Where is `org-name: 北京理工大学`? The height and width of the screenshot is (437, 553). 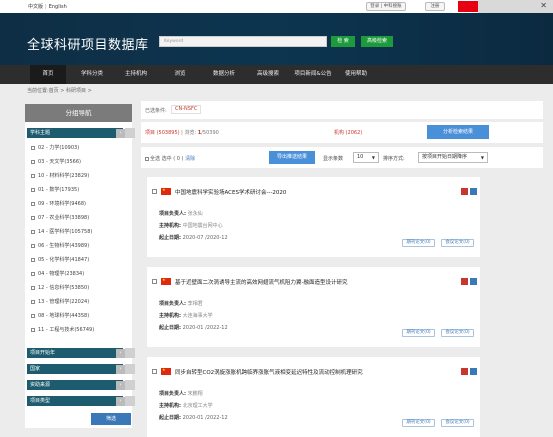
org-name: 北京理工大学 is located at coordinates (198, 406).